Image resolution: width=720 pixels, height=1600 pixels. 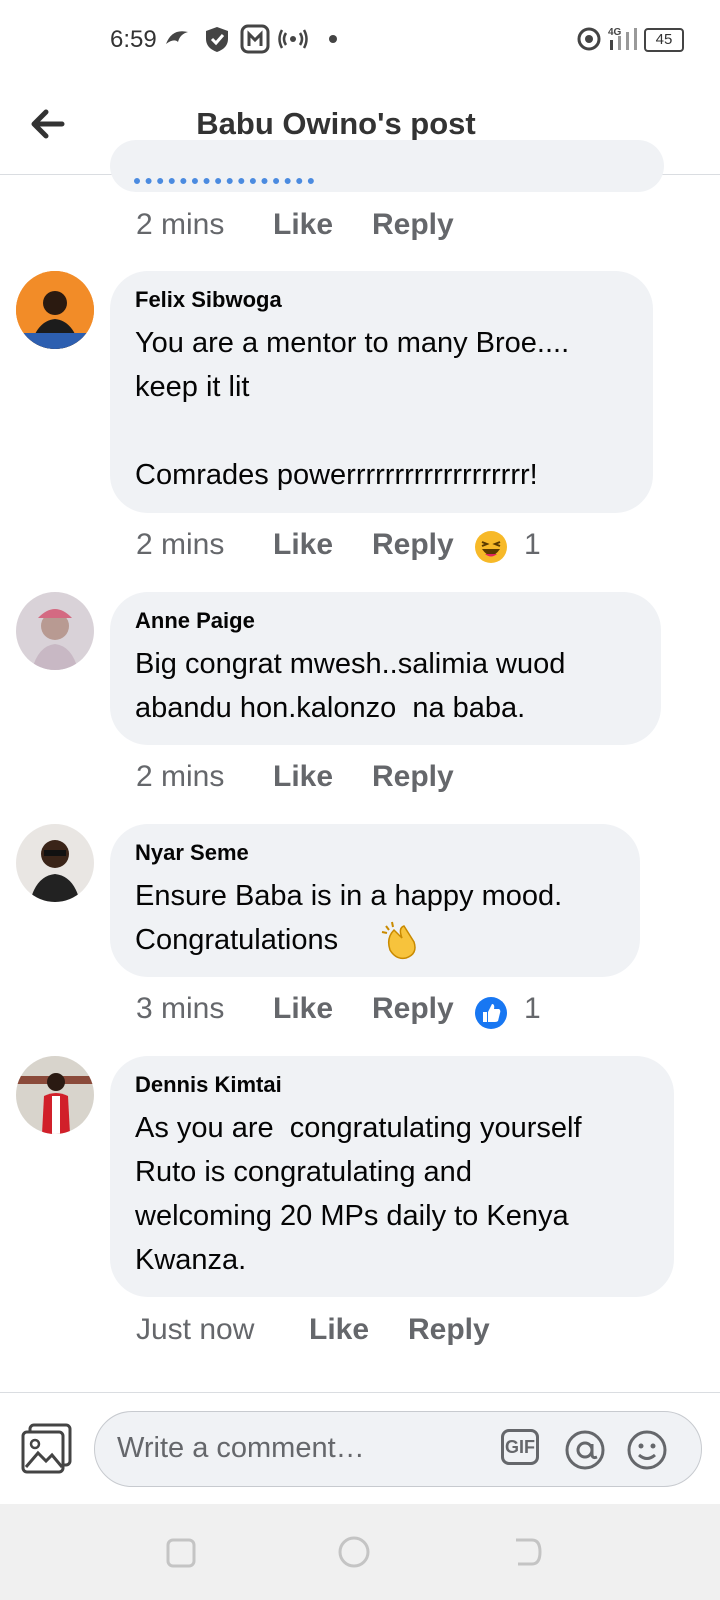 What do you see at coordinates (47, 1449) in the screenshot?
I see `photo-icon` at bounding box center [47, 1449].